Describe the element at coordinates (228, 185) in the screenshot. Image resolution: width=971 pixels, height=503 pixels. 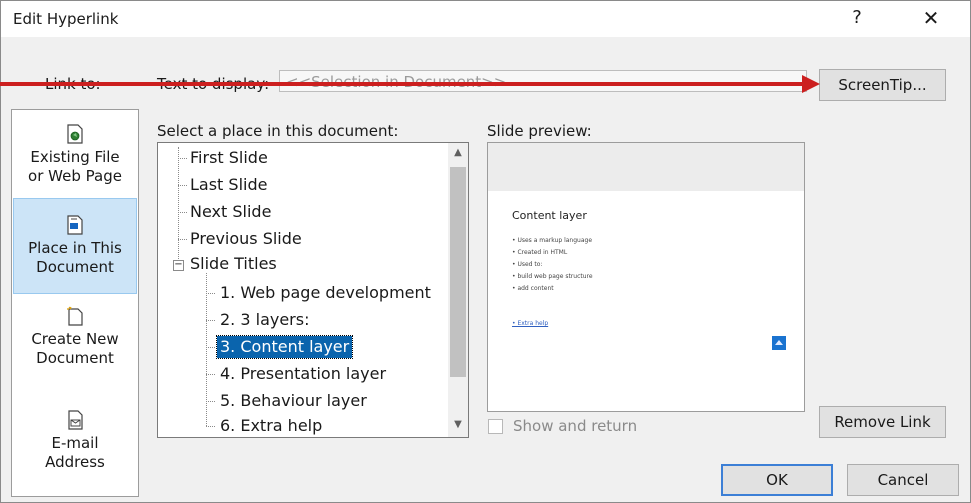
I see `tree-item: Last Slide` at that location.